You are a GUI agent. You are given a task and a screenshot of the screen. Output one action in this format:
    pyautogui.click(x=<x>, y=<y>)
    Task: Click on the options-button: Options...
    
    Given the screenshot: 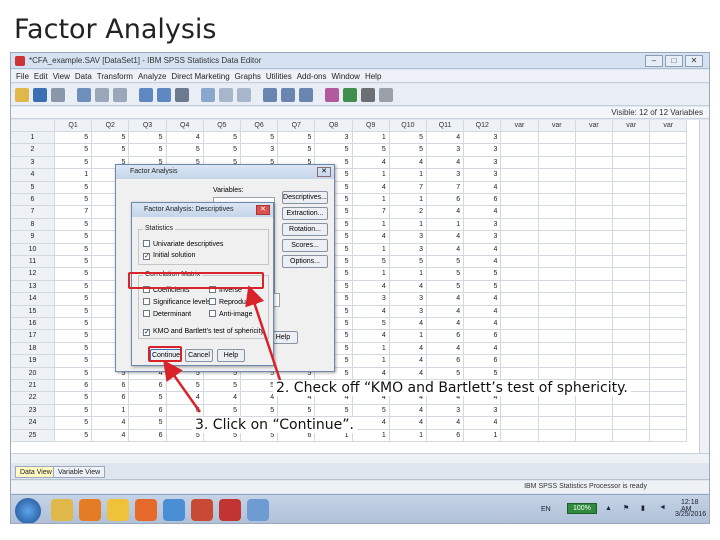 What is the action you would take?
    pyautogui.click(x=305, y=261)
    